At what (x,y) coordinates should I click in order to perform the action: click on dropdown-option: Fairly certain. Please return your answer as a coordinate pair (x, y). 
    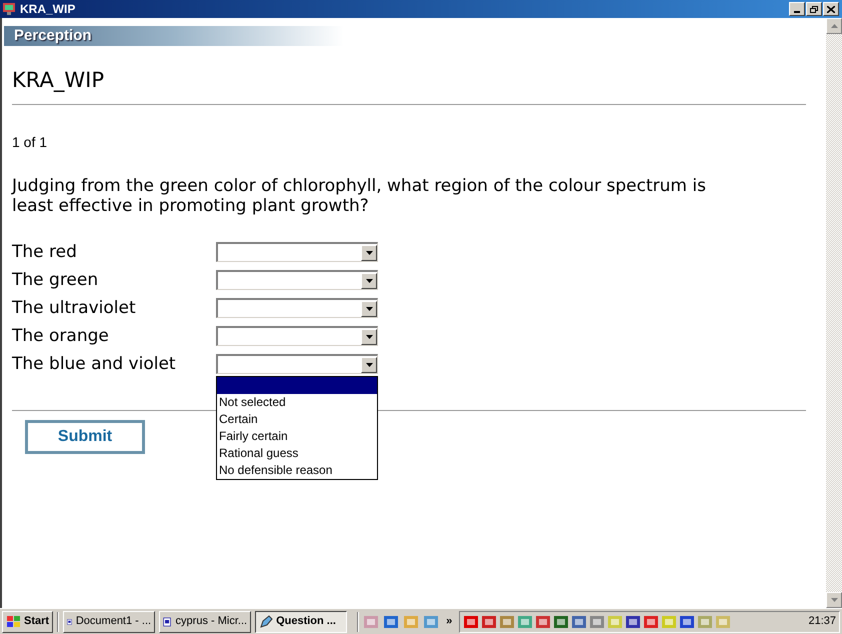
    Looking at the image, I should click on (297, 436).